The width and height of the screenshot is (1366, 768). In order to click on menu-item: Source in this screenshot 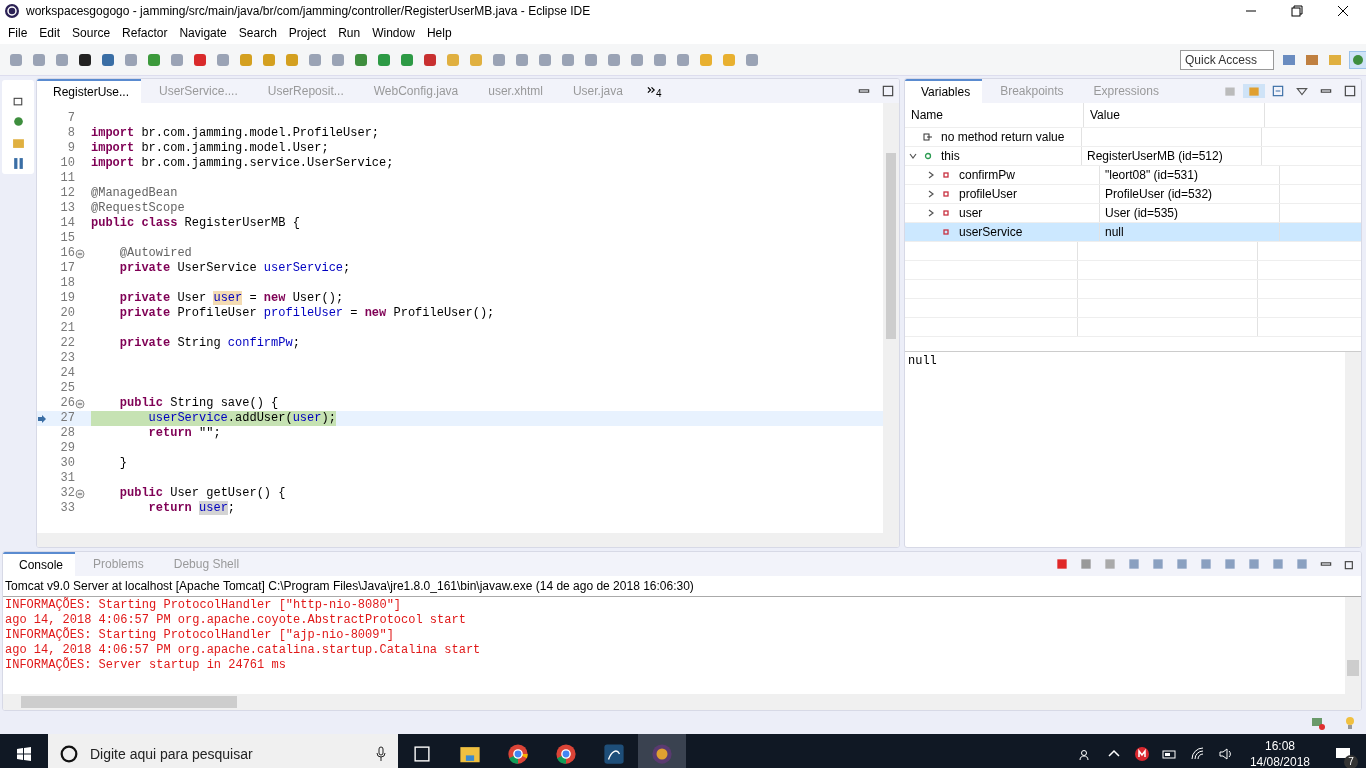, I will do `click(91, 33)`.